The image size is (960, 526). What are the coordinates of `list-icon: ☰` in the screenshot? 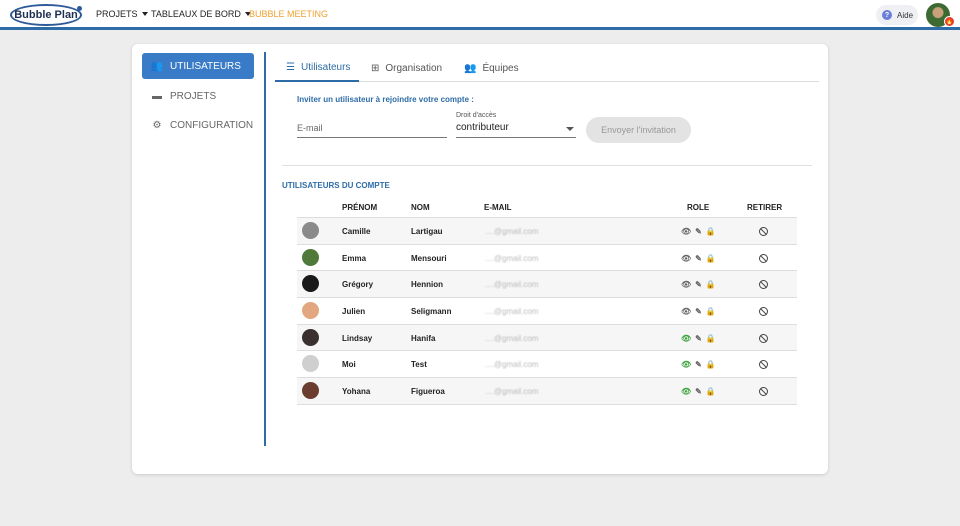 It's located at (290, 67).